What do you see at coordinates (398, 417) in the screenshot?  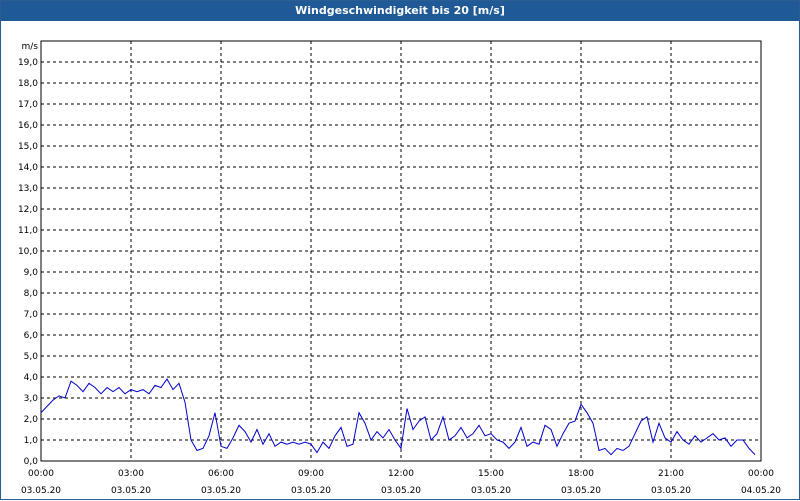 I see `series-line-wind-speed` at bounding box center [398, 417].